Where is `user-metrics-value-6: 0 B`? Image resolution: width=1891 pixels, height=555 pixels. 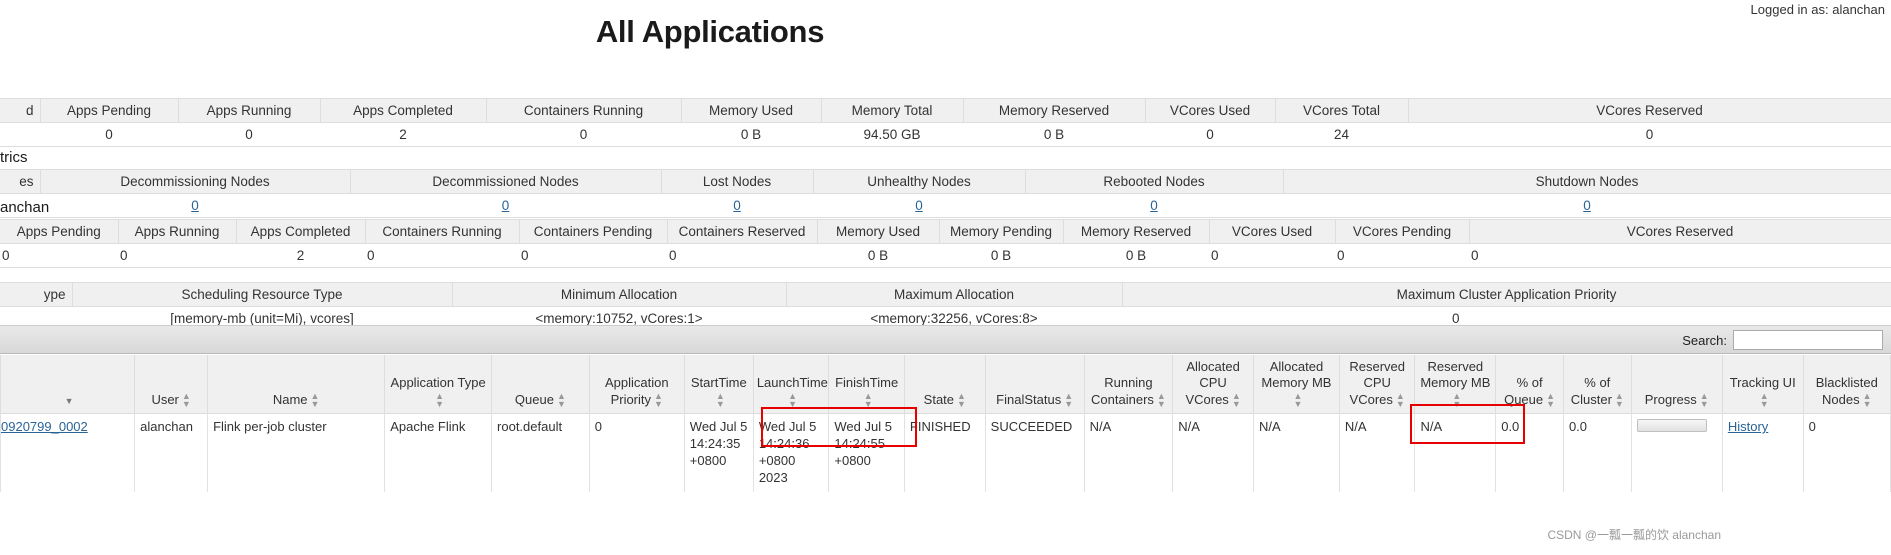 user-metrics-value-6: 0 B is located at coordinates (878, 255).